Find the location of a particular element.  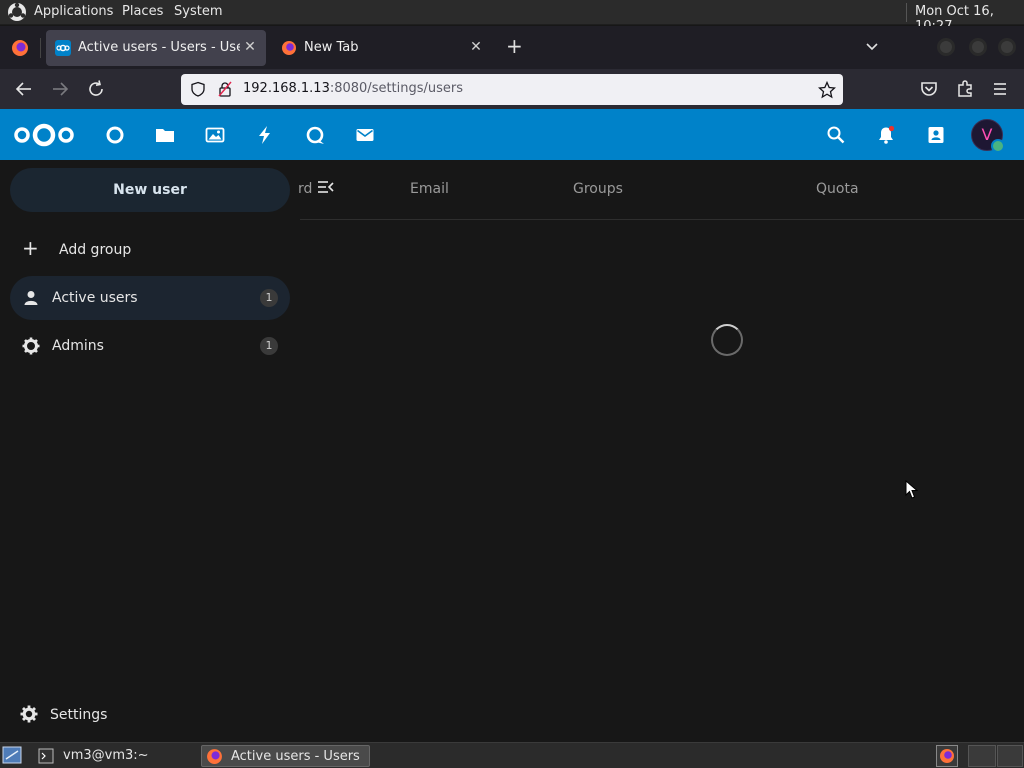

dashboard-icon is located at coordinates (115, 135).